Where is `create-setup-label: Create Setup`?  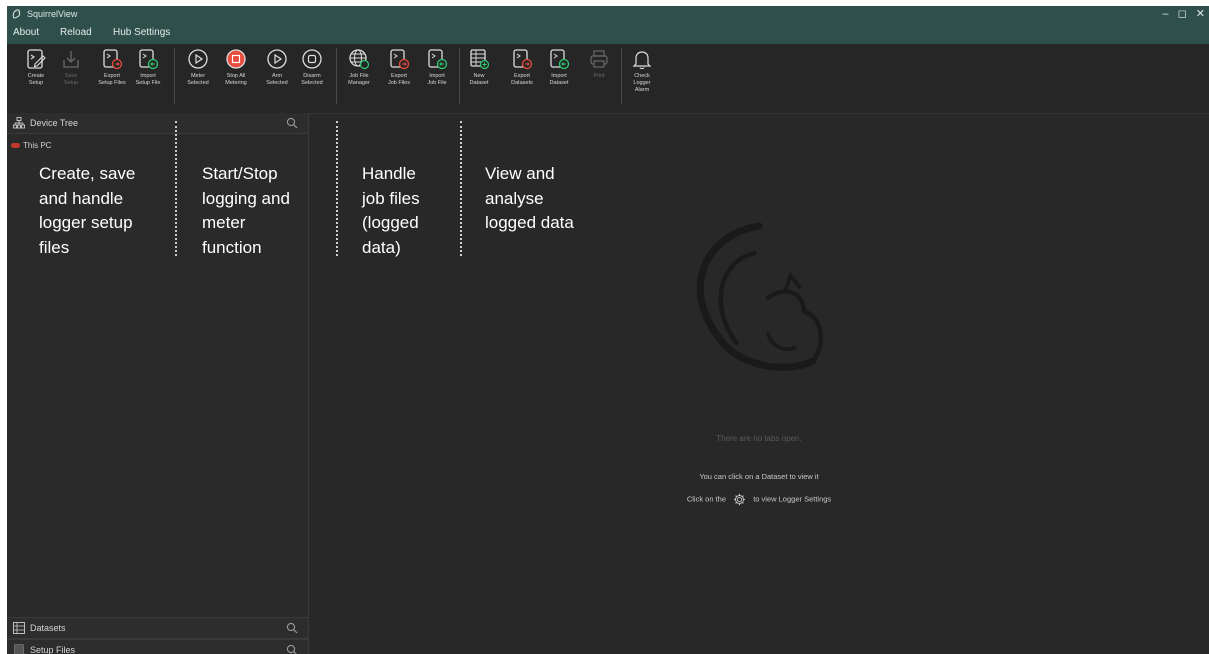 create-setup-label: Create Setup is located at coordinates (36, 79).